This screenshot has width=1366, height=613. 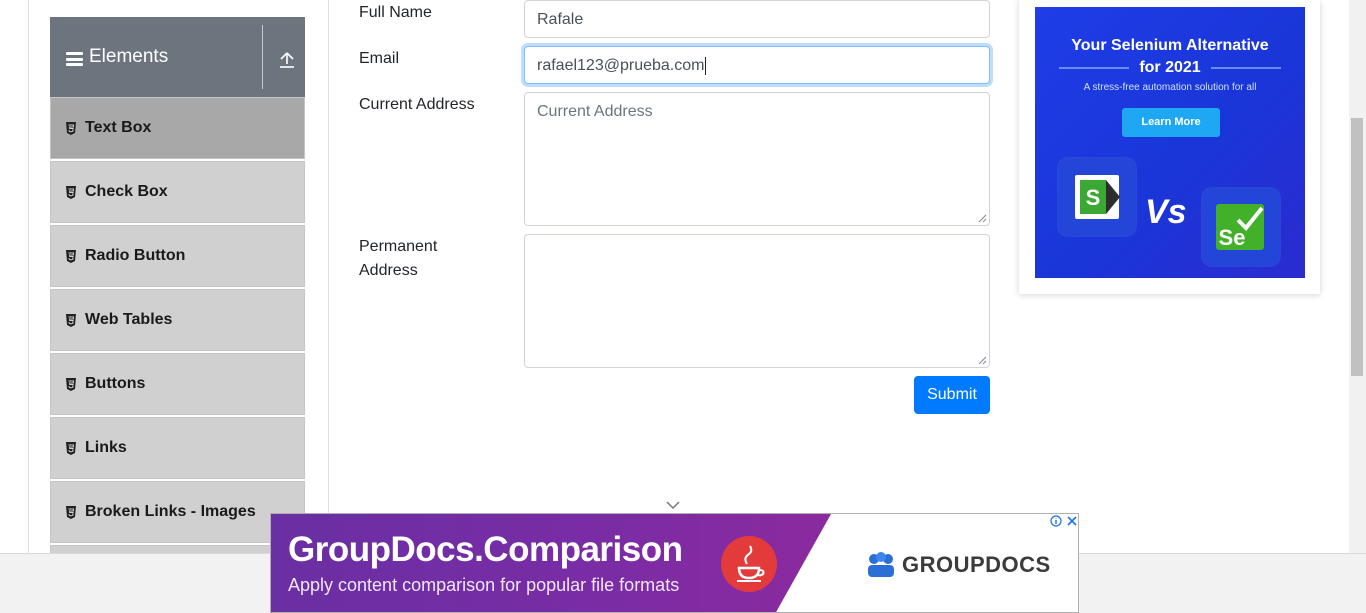 What do you see at coordinates (1357, 247) in the screenshot?
I see `scrollbar-thumb` at bounding box center [1357, 247].